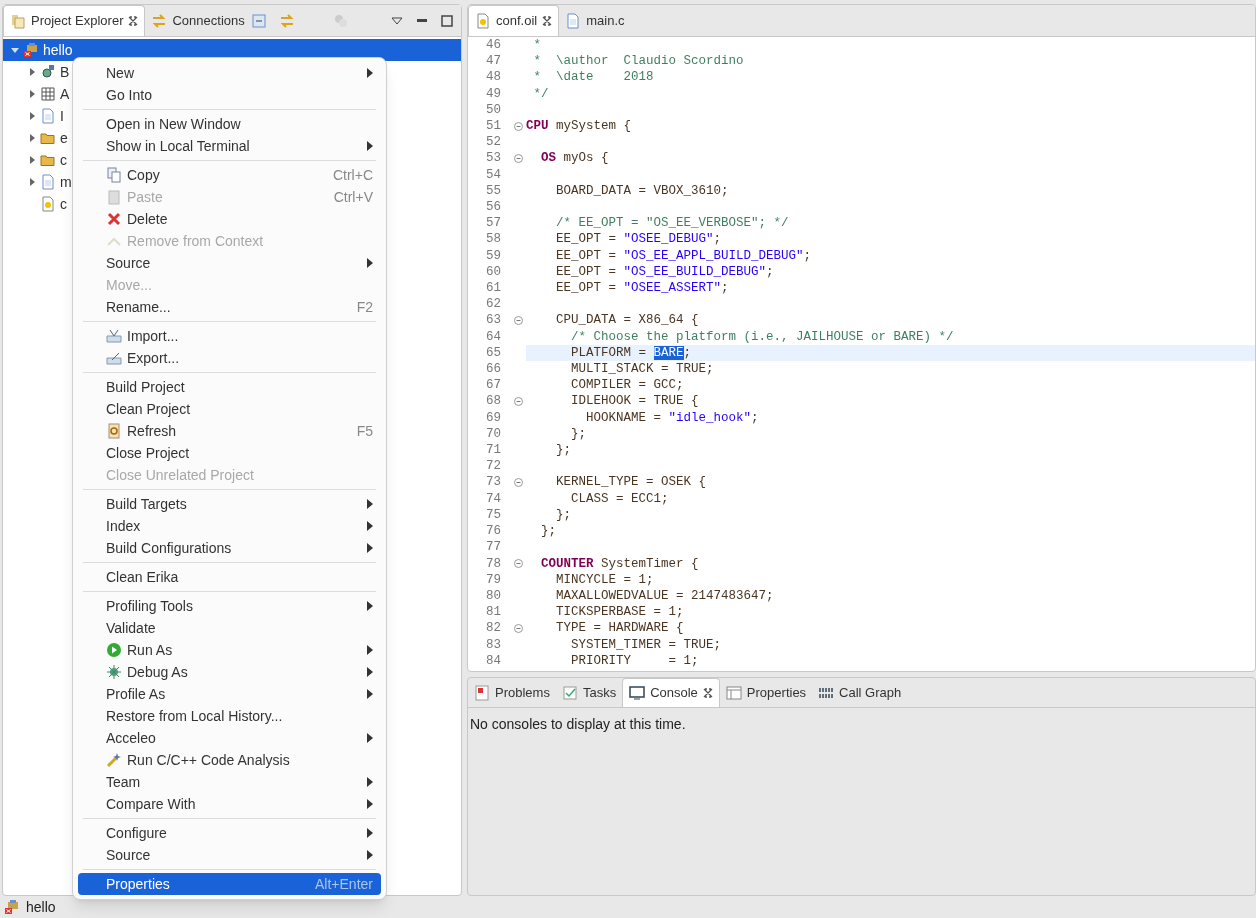 Image resolution: width=1256 pixels, height=918 pixels. What do you see at coordinates (493, 498) in the screenshot?
I see `line-number: 74` at bounding box center [493, 498].